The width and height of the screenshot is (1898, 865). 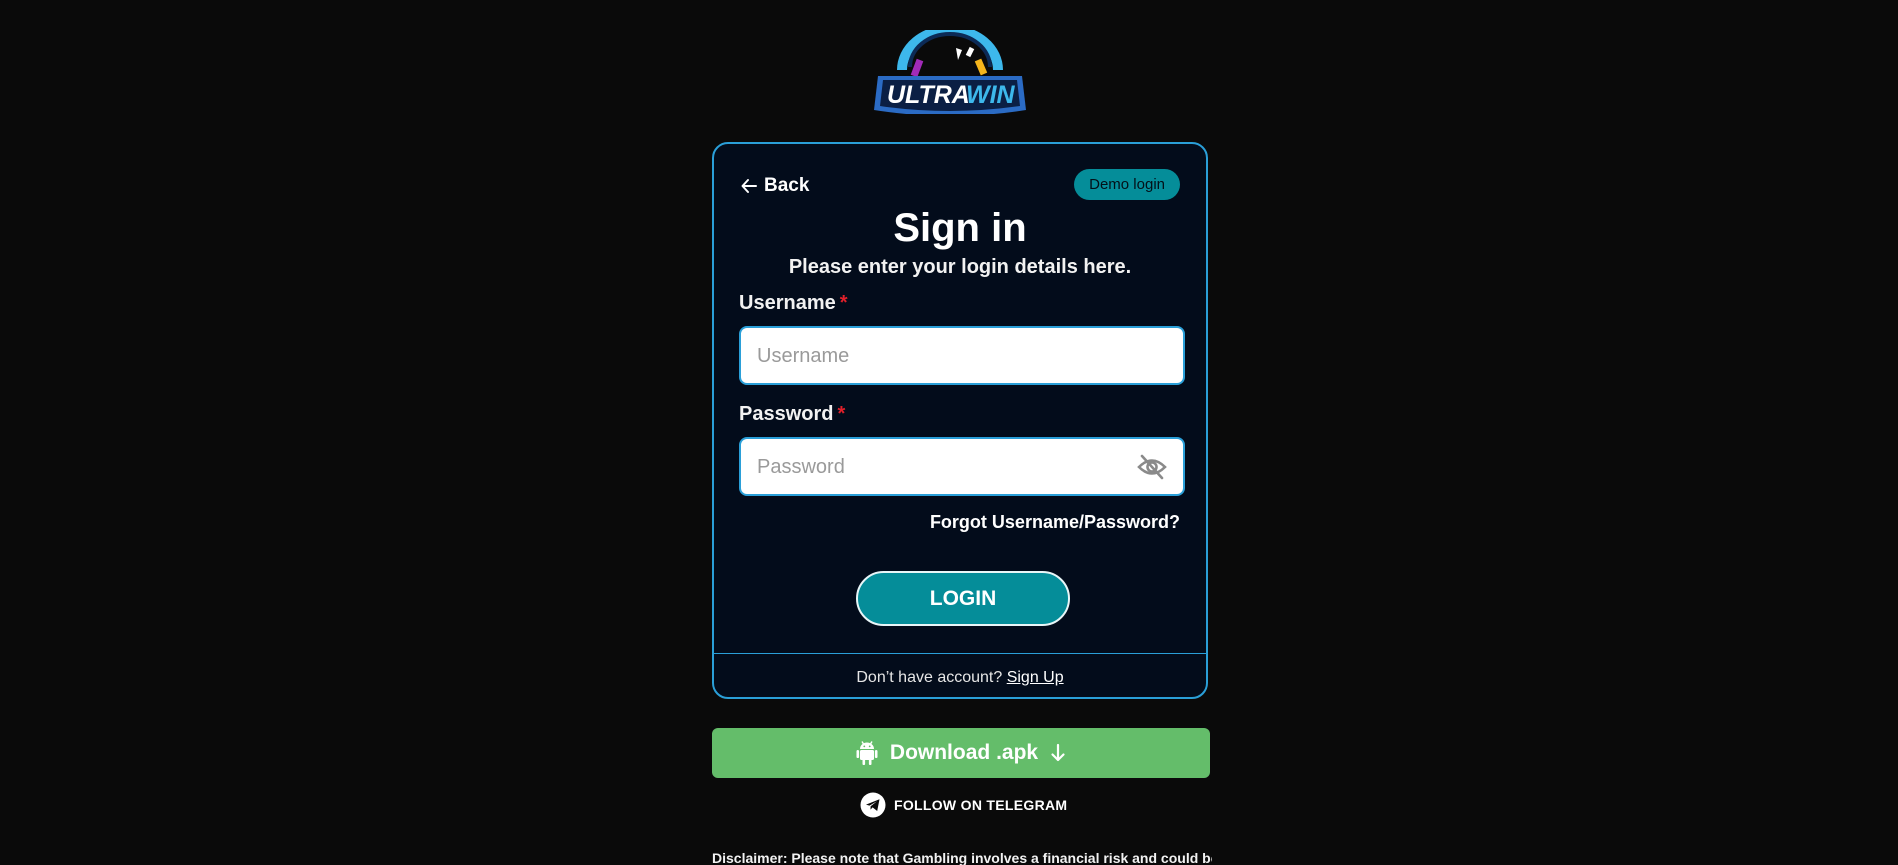 What do you see at coordinates (981, 805) in the screenshot?
I see `telegram-label: FOLLOW ON TELEGRAM` at bounding box center [981, 805].